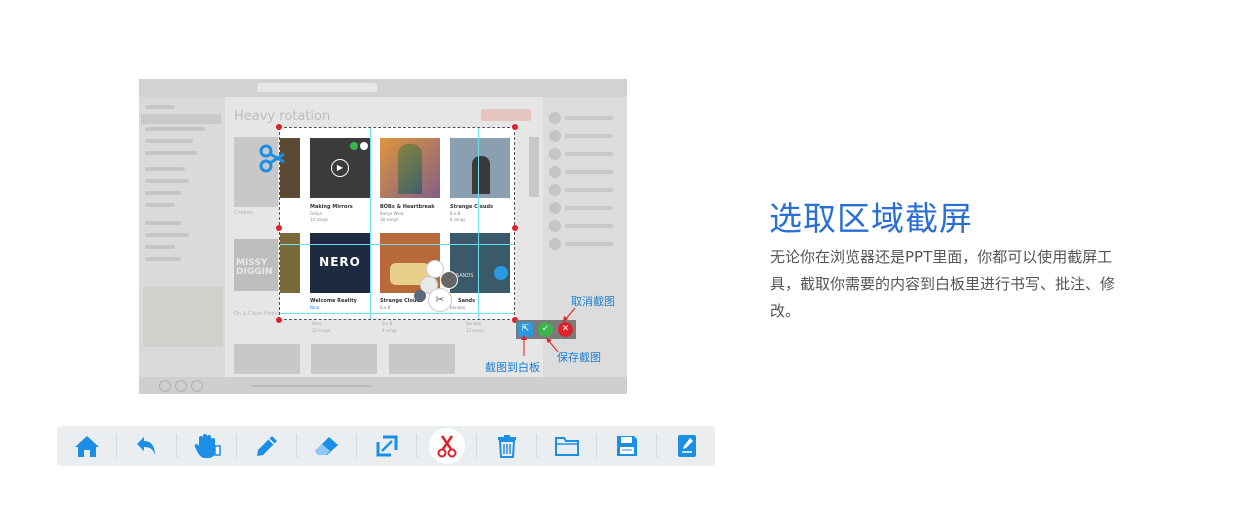 This screenshot has width=1240, height=514. What do you see at coordinates (506, 446) in the screenshot?
I see `trash-icon` at bounding box center [506, 446].